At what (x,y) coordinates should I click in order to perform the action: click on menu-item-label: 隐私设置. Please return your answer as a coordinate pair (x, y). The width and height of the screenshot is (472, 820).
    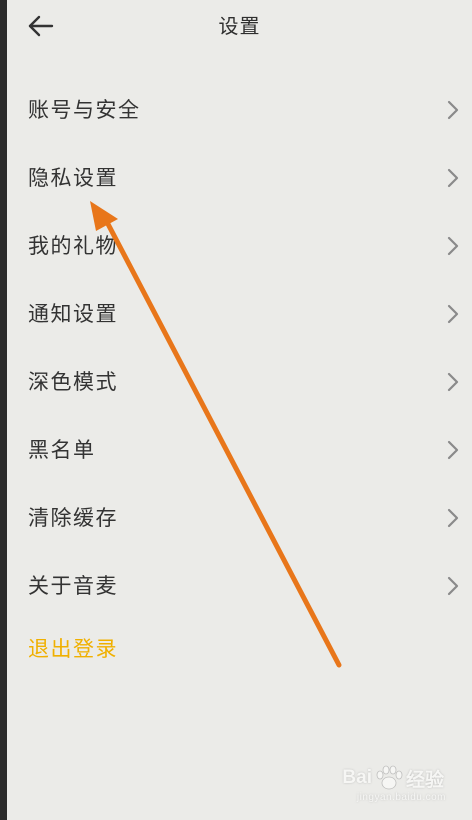
    Looking at the image, I should click on (73, 178).